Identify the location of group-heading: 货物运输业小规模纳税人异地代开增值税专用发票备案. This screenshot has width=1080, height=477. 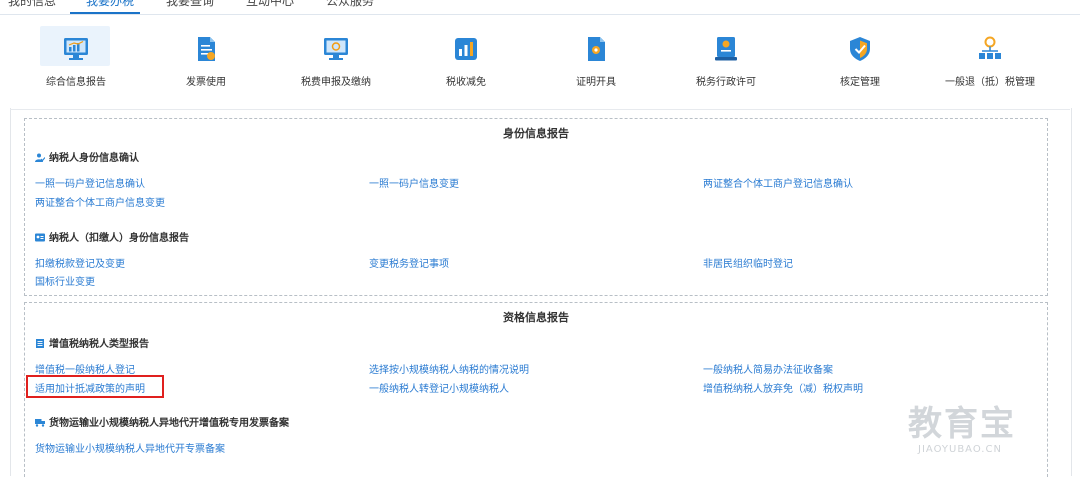
(162, 421).